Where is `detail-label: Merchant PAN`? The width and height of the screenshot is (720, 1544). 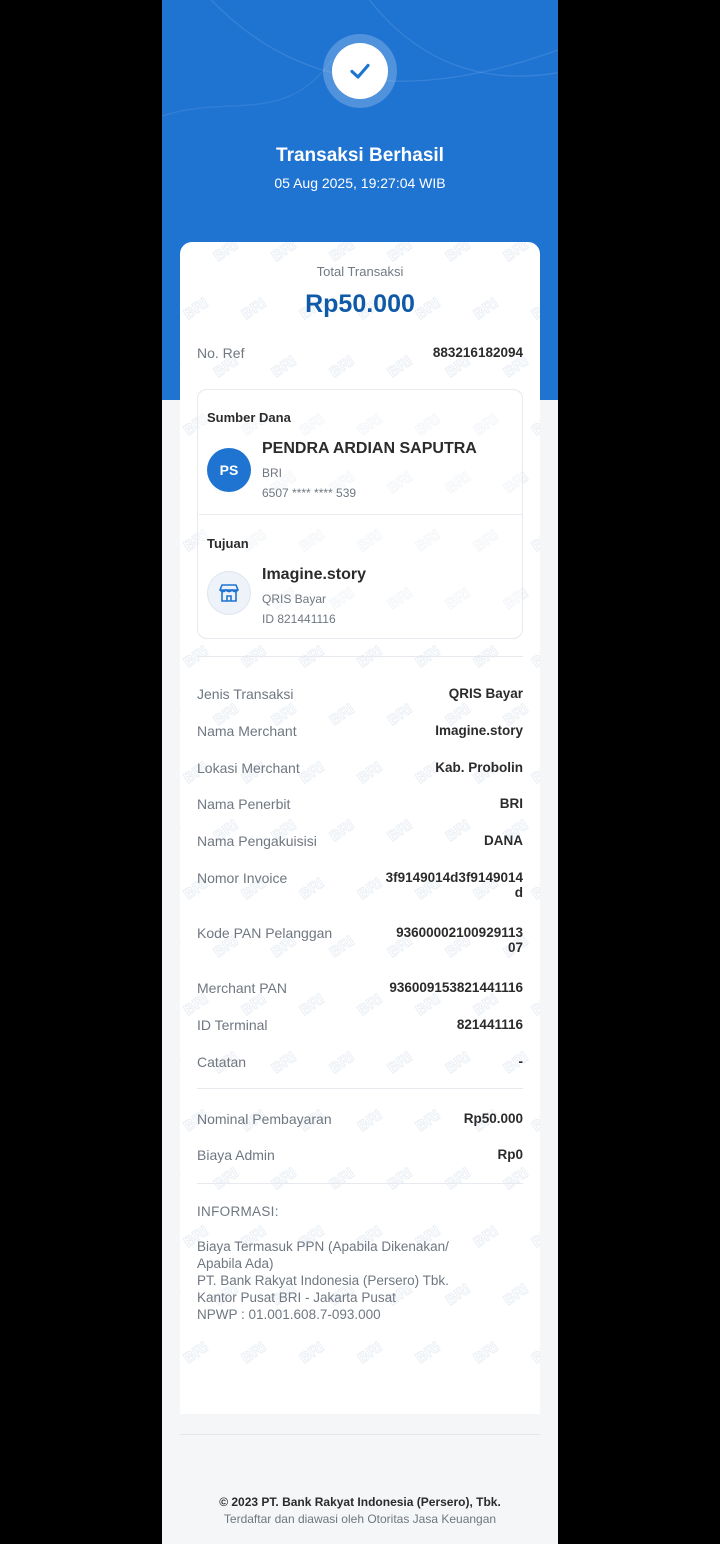
detail-label: Merchant PAN is located at coordinates (242, 988).